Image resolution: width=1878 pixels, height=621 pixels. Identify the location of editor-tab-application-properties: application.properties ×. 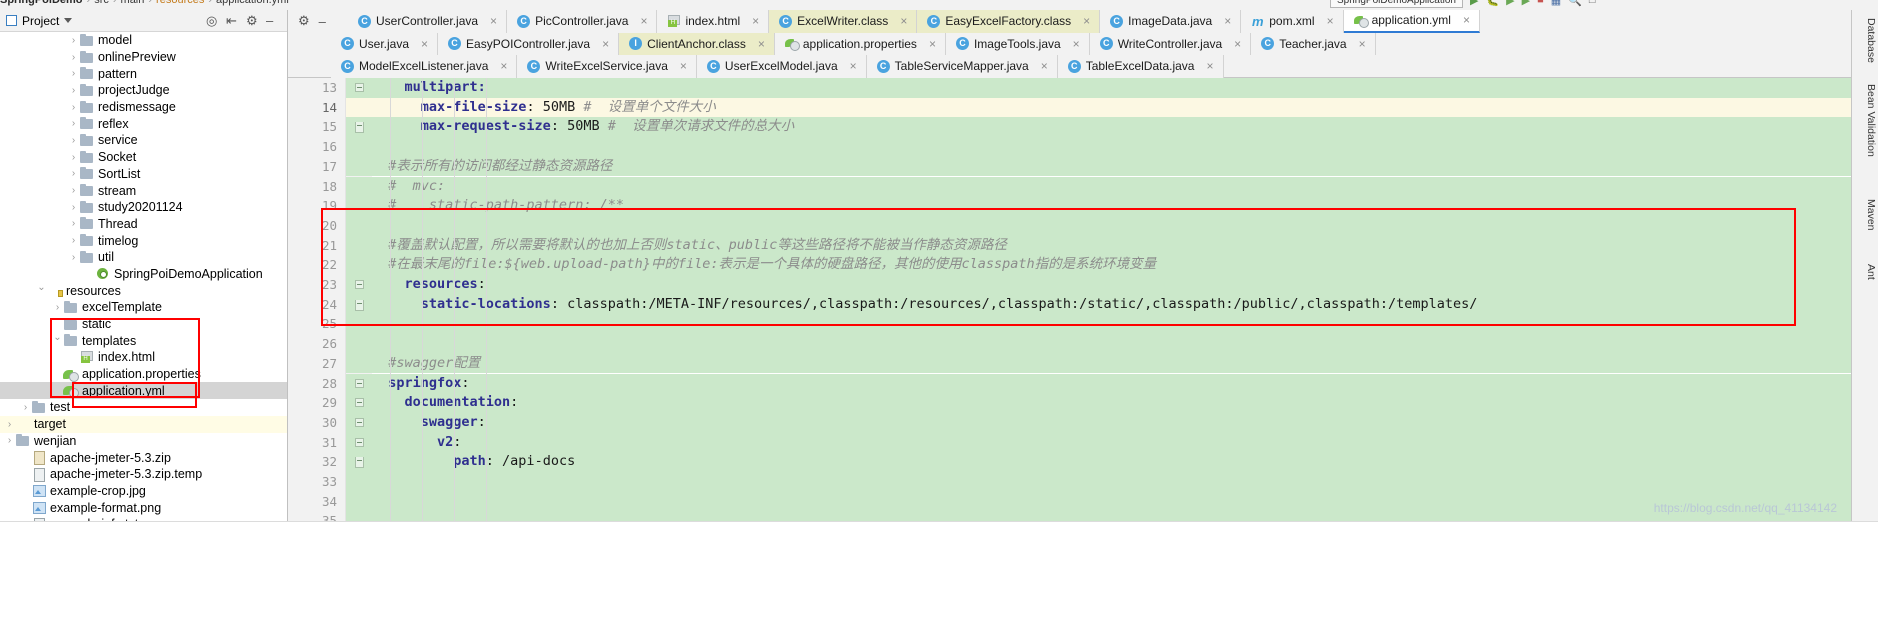
(860, 44).